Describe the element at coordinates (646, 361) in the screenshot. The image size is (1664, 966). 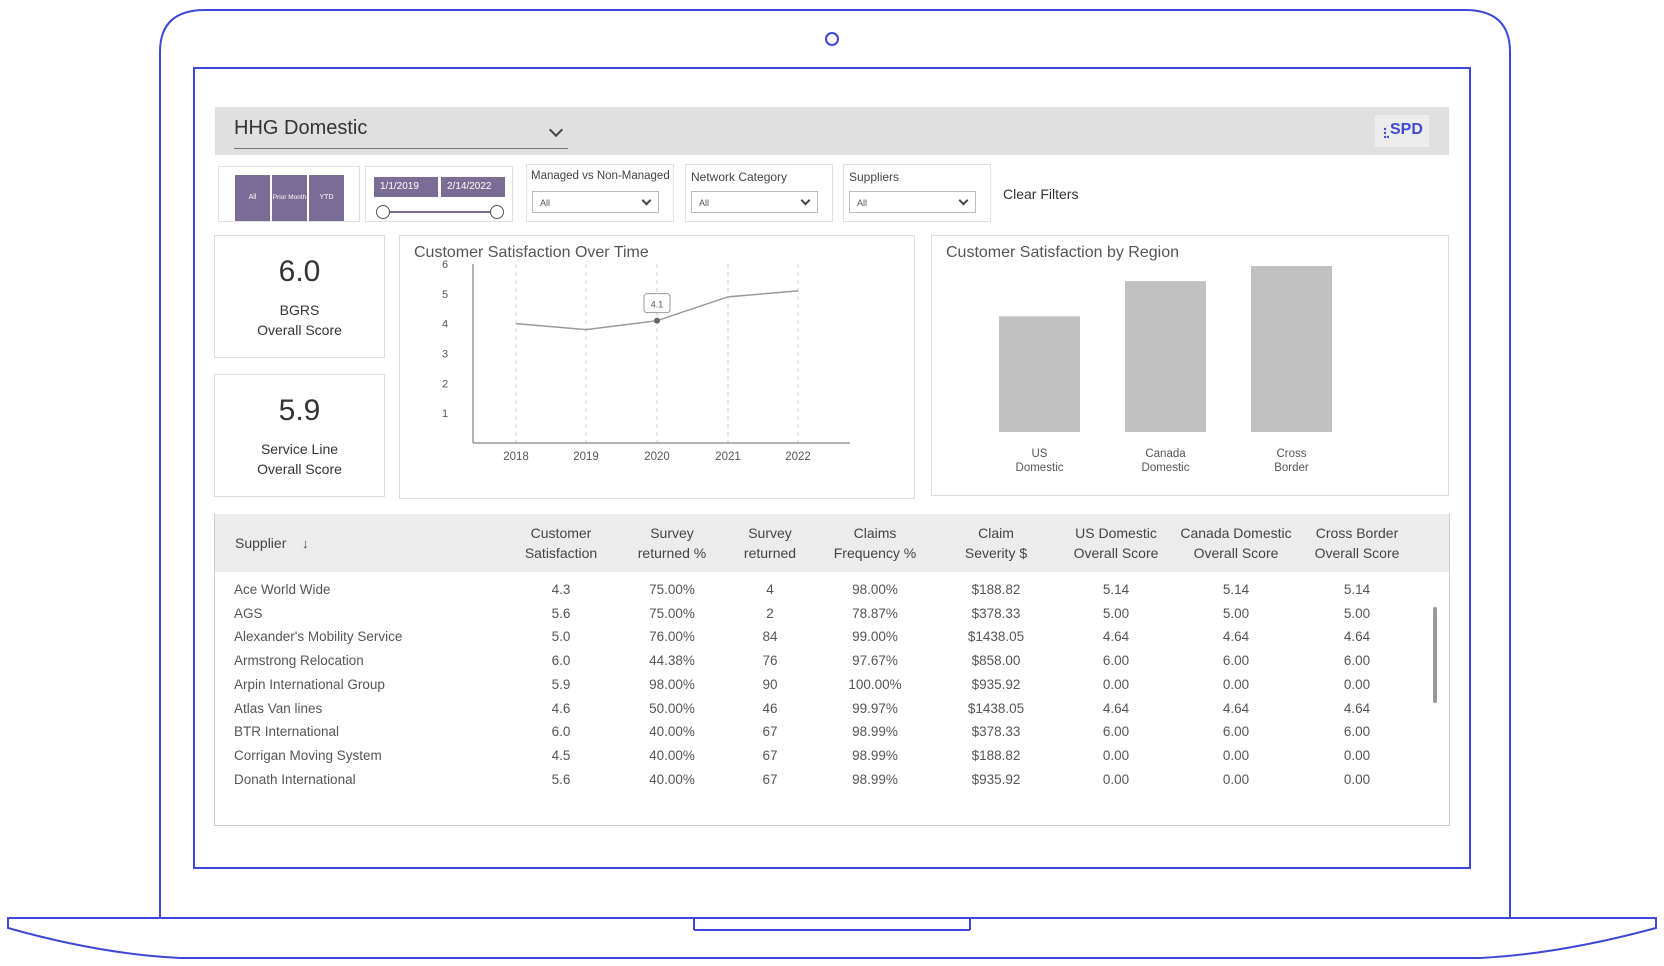
I see `line-chart: 1 2 3 4 5 6 2018 2019 2020 2021 2022 4.1` at that location.